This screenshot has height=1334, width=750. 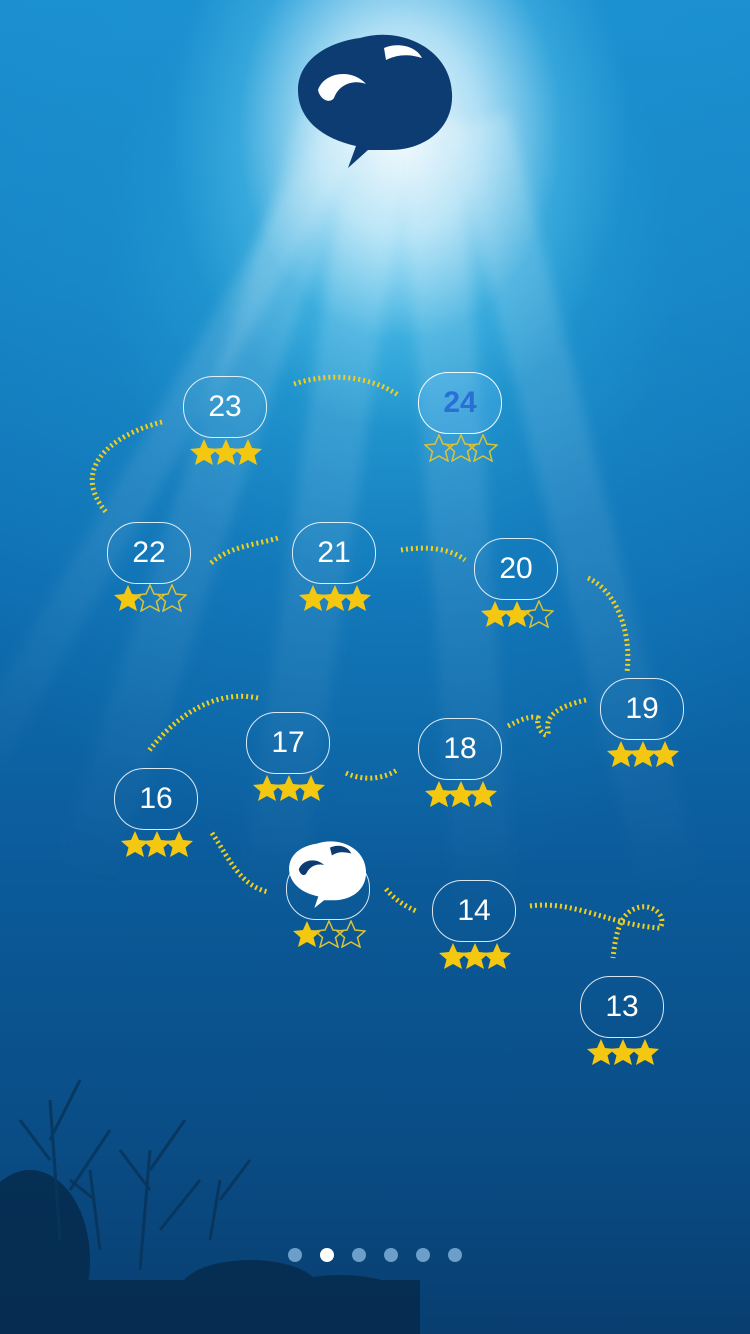 I want to click on level-number: 19, so click(x=642, y=708).